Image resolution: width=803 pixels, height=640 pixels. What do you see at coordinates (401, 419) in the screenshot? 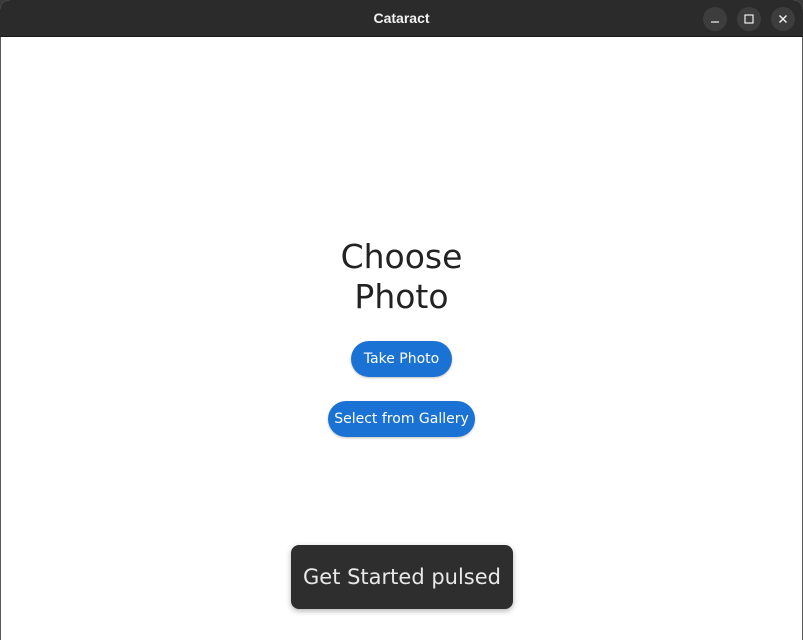
I see `select-from-gallery-button: Select from Gallery` at bounding box center [401, 419].